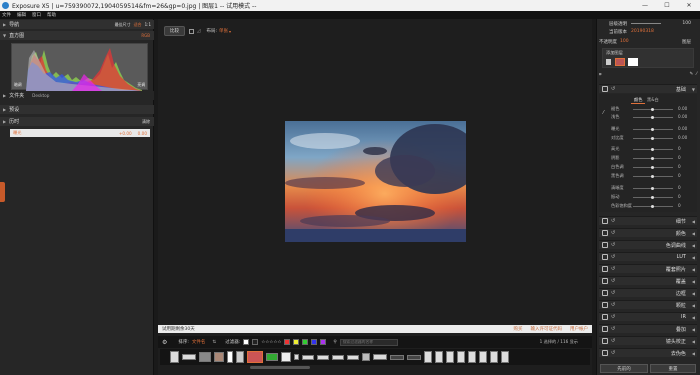 Image resolution: width=700 pixels, height=375 pixels. What do you see at coordinates (648, 256) in the screenshot?
I see `section-header: ↺ LUT ◀` at bounding box center [648, 256].